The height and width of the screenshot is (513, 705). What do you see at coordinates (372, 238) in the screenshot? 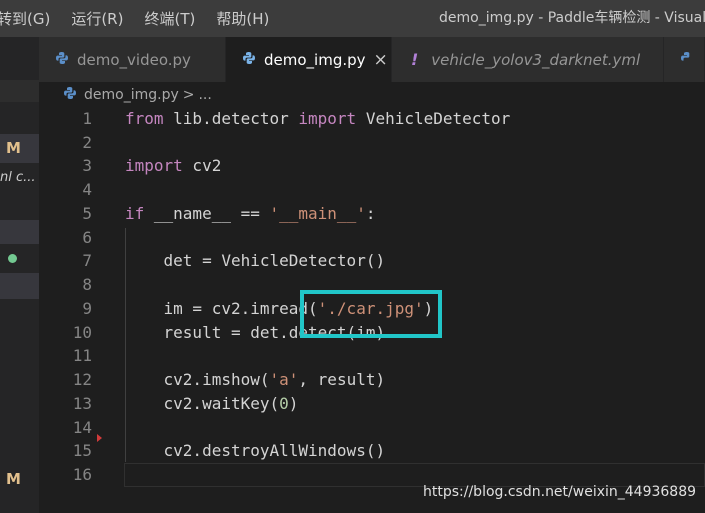
I see `code-line: 6` at bounding box center [372, 238].